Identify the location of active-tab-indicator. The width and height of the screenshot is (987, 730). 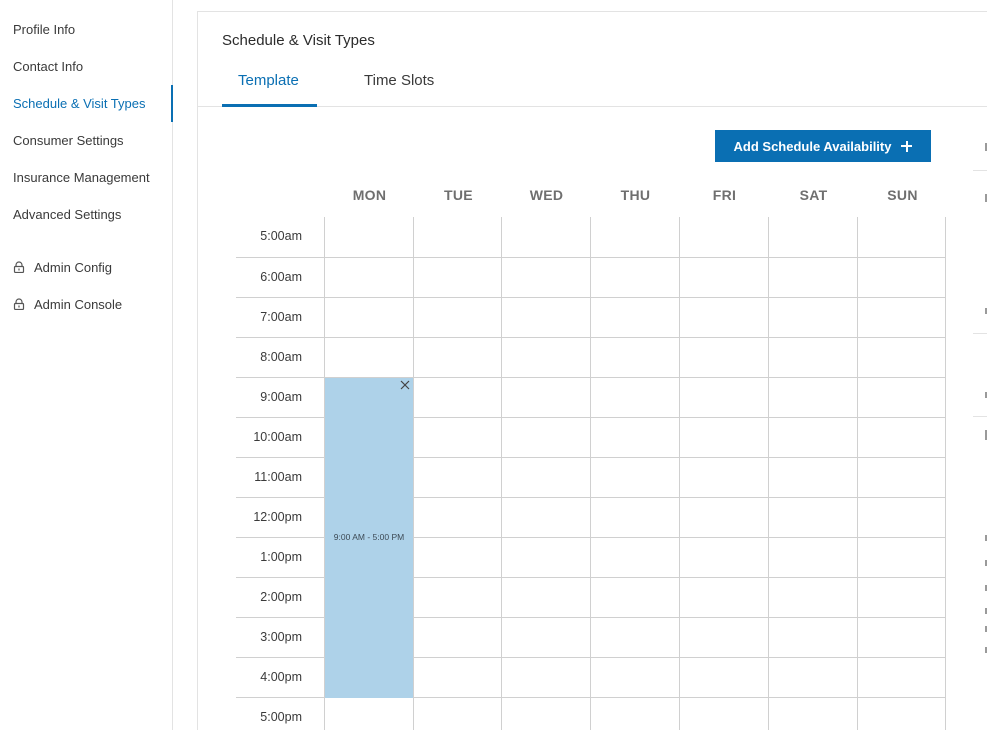
(269, 105).